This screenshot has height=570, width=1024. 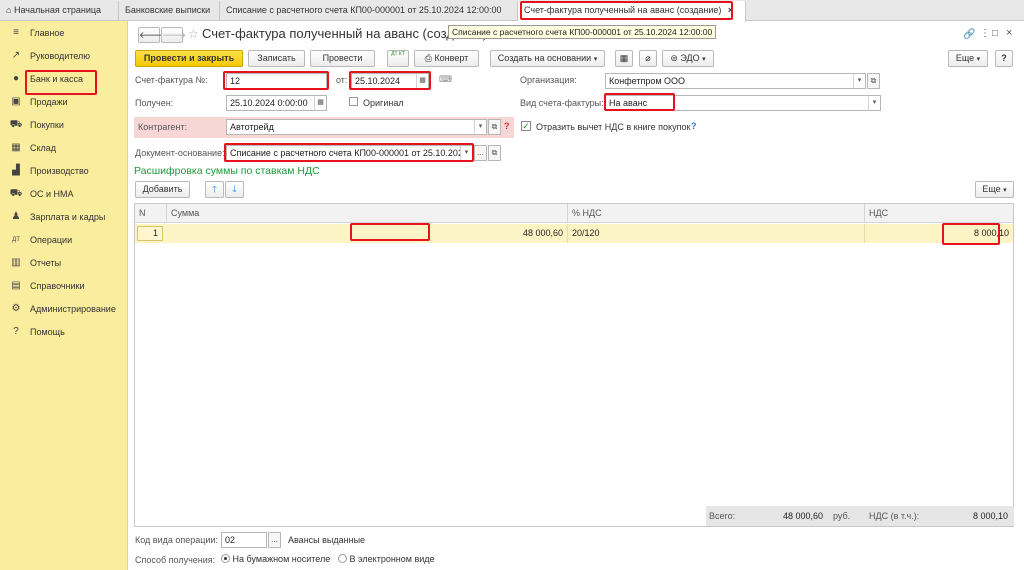 What do you see at coordinates (547, 58) in the screenshot?
I see `create-based-button: Создать на основании ▾` at bounding box center [547, 58].